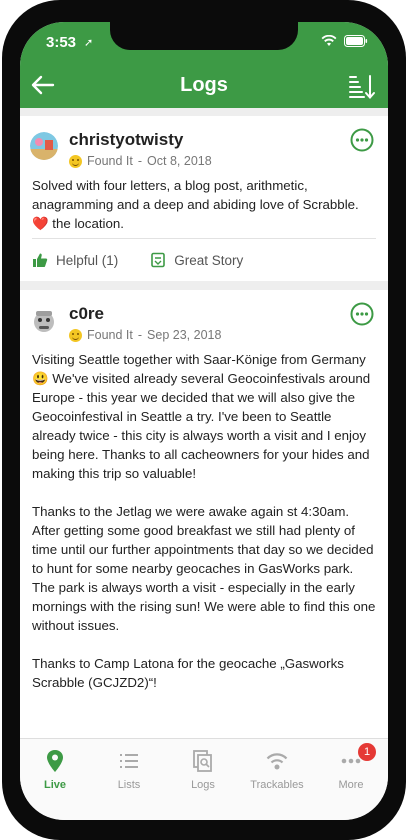 The width and height of the screenshot is (408, 840). What do you see at coordinates (40, 260) in the screenshot?
I see `thumbs-up-icon` at bounding box center [40, 260].